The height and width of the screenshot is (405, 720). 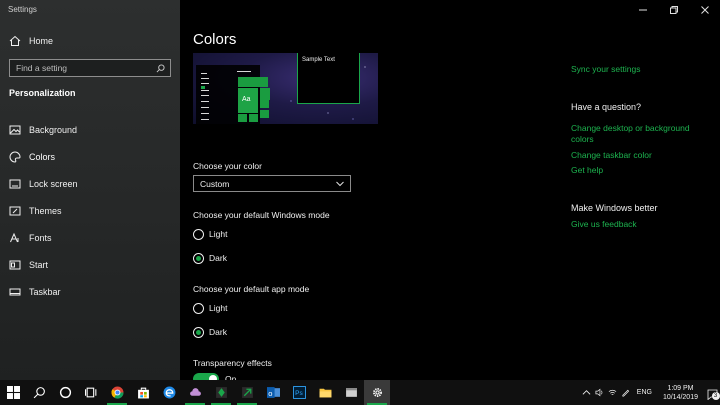 I want to click on app-mode-light-radio: Light, so click(x=210, y=308).